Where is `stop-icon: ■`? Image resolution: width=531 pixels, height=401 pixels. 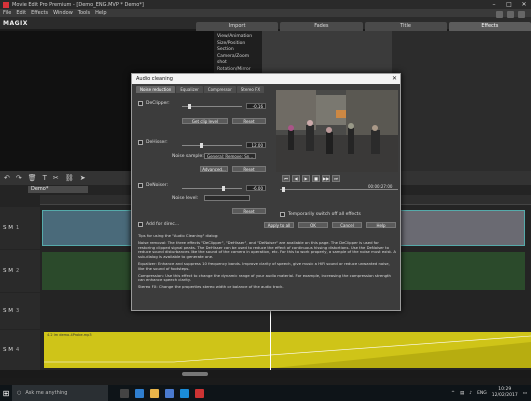
stop-icon: ■ is located at coordinates (316, 178).